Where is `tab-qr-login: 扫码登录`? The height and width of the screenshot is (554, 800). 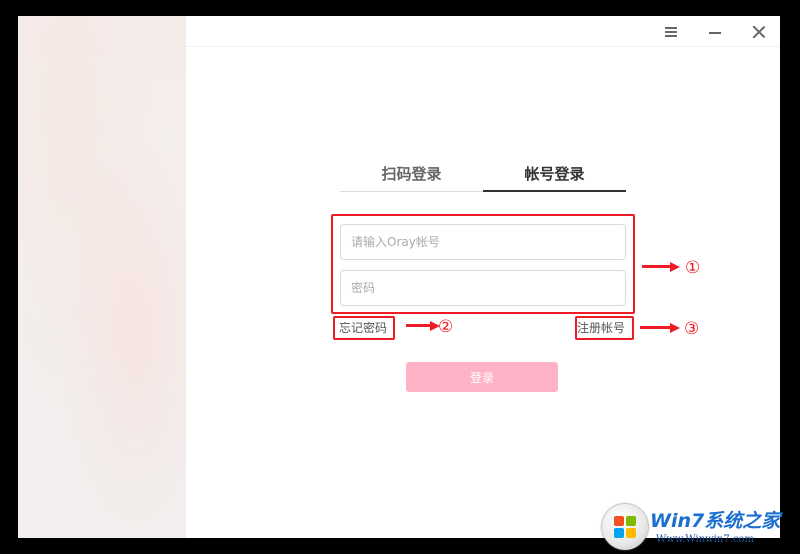
tab-qr-login: 扫码登录 is located at coordinates (411, 177).